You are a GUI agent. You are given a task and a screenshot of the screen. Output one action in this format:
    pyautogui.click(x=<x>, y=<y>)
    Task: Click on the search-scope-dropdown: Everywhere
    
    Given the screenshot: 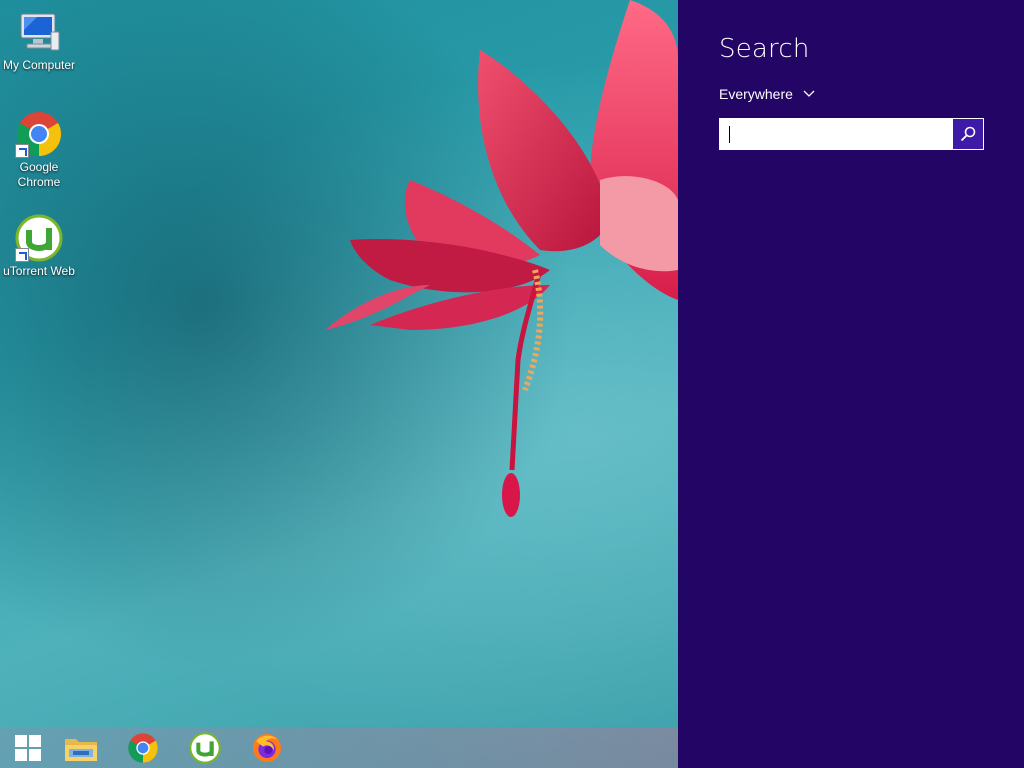 What is the action you would take?
    pyautogui.click(x=767, y=94)
    